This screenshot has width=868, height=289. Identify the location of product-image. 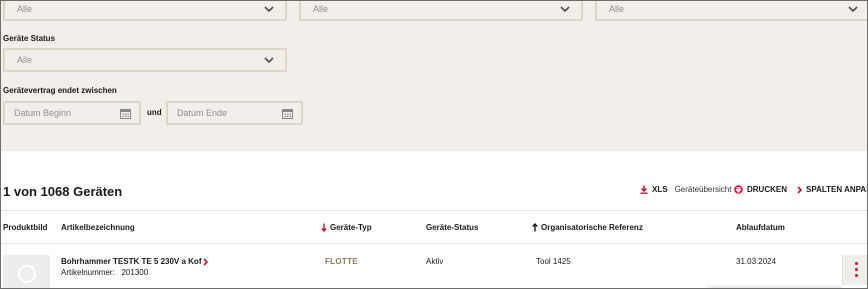
(26, 271).